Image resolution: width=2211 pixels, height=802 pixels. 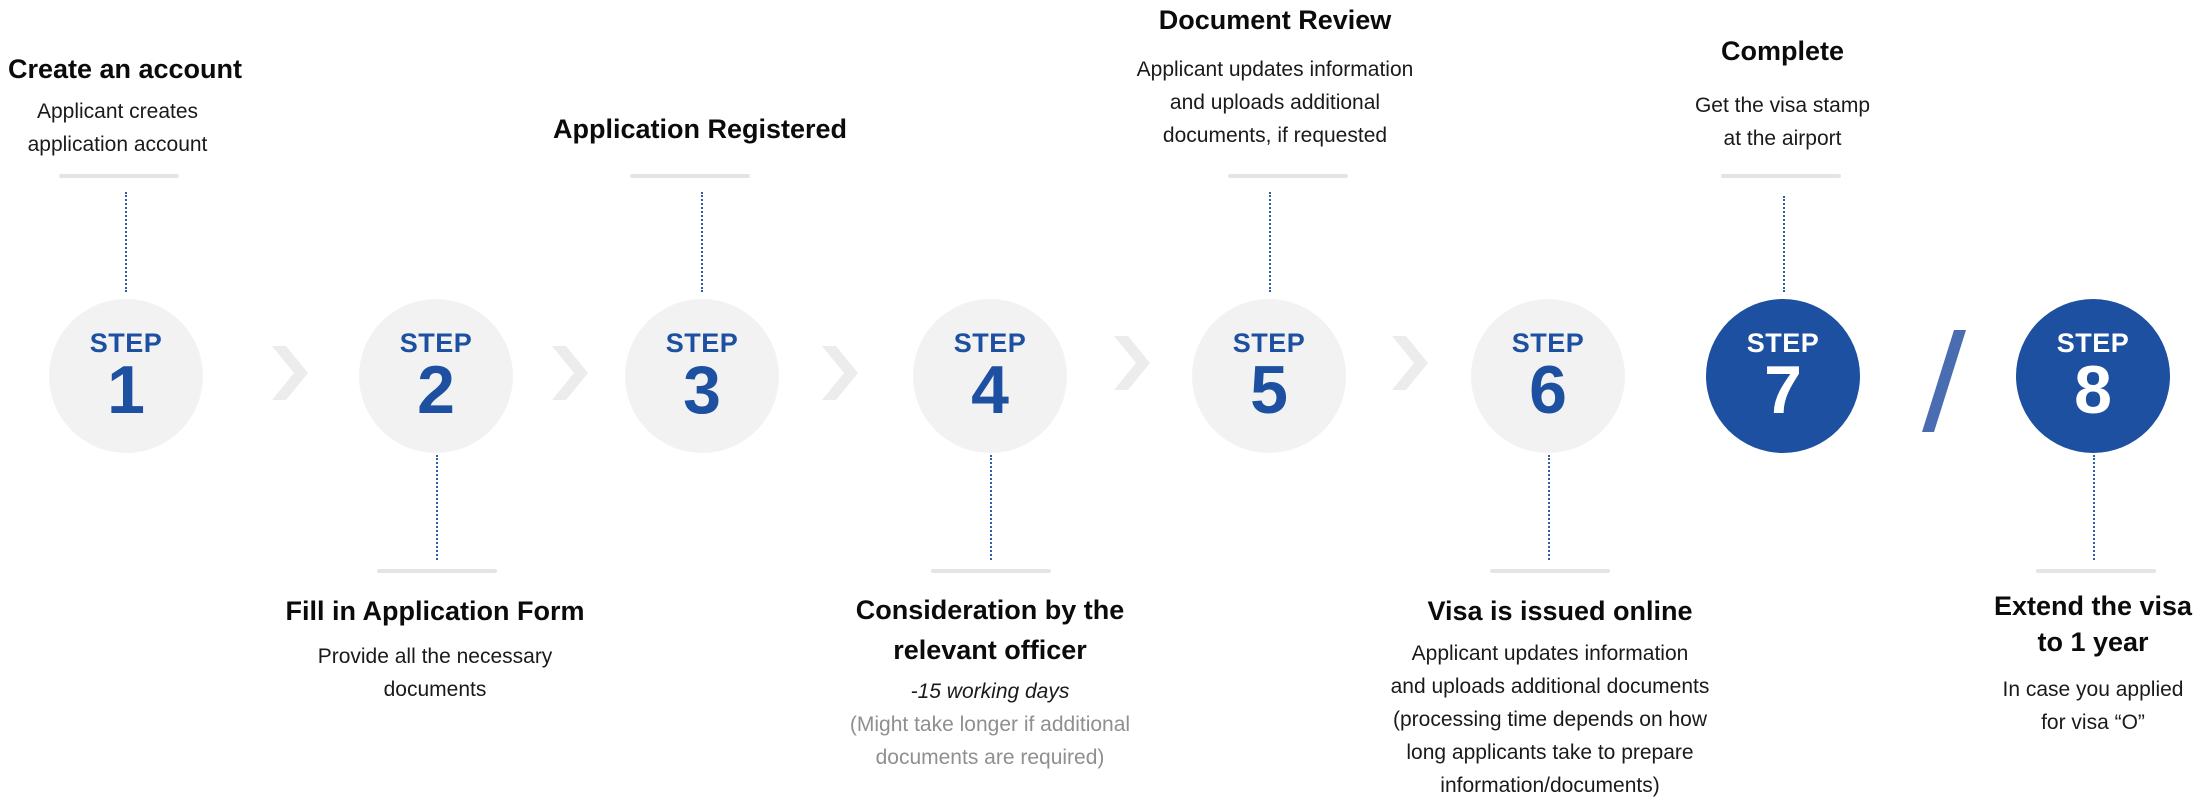 I want to click on step-number: 8, so click(x=2093, y=390).